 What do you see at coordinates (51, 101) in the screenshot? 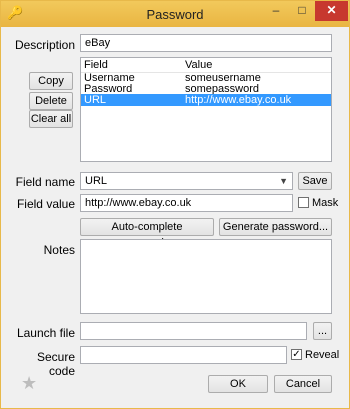
I see `delete-button: Delete` at bounding box center [51, 101].